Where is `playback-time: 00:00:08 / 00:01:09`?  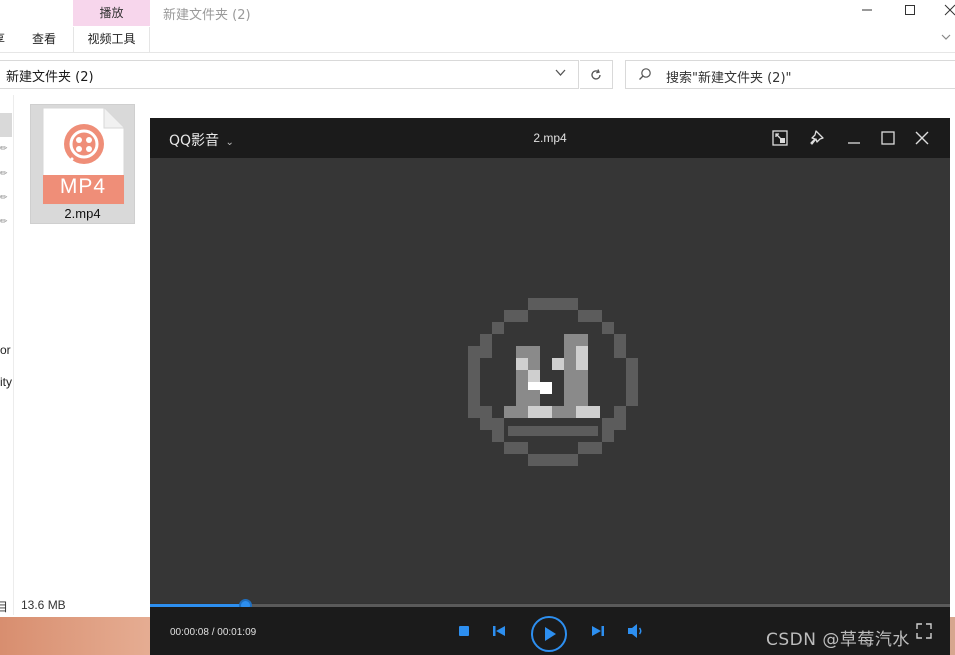
playback-time: 00:00:08 / 00:01:09 is located at coordinates (213, 632).